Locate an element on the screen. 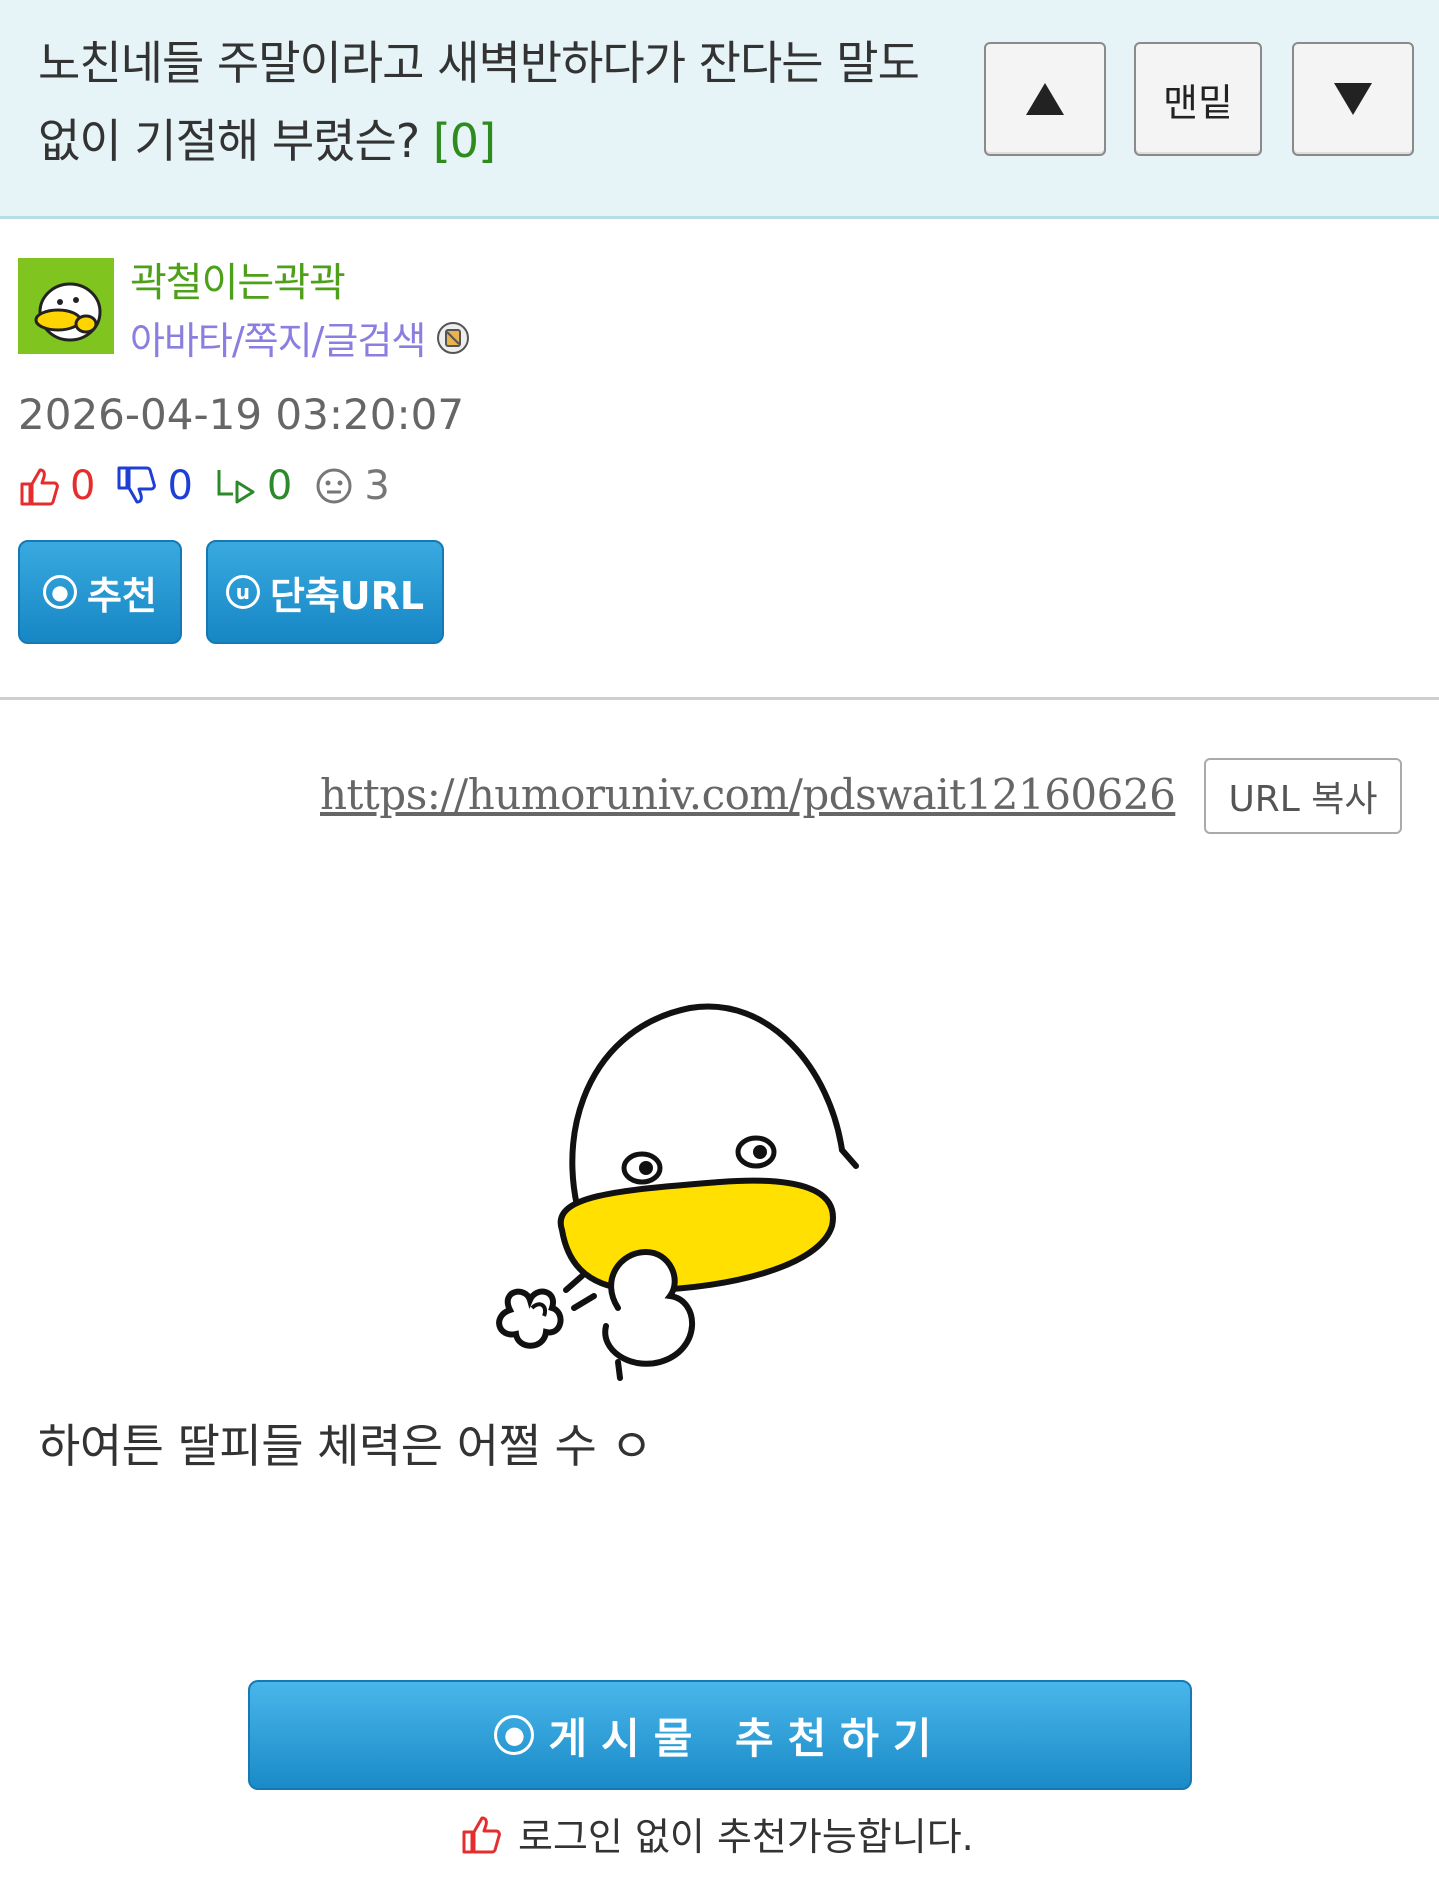 The width and height of the screenshot is (1439, 1894). smiley-face-icon is located at coordinates (334, 486).